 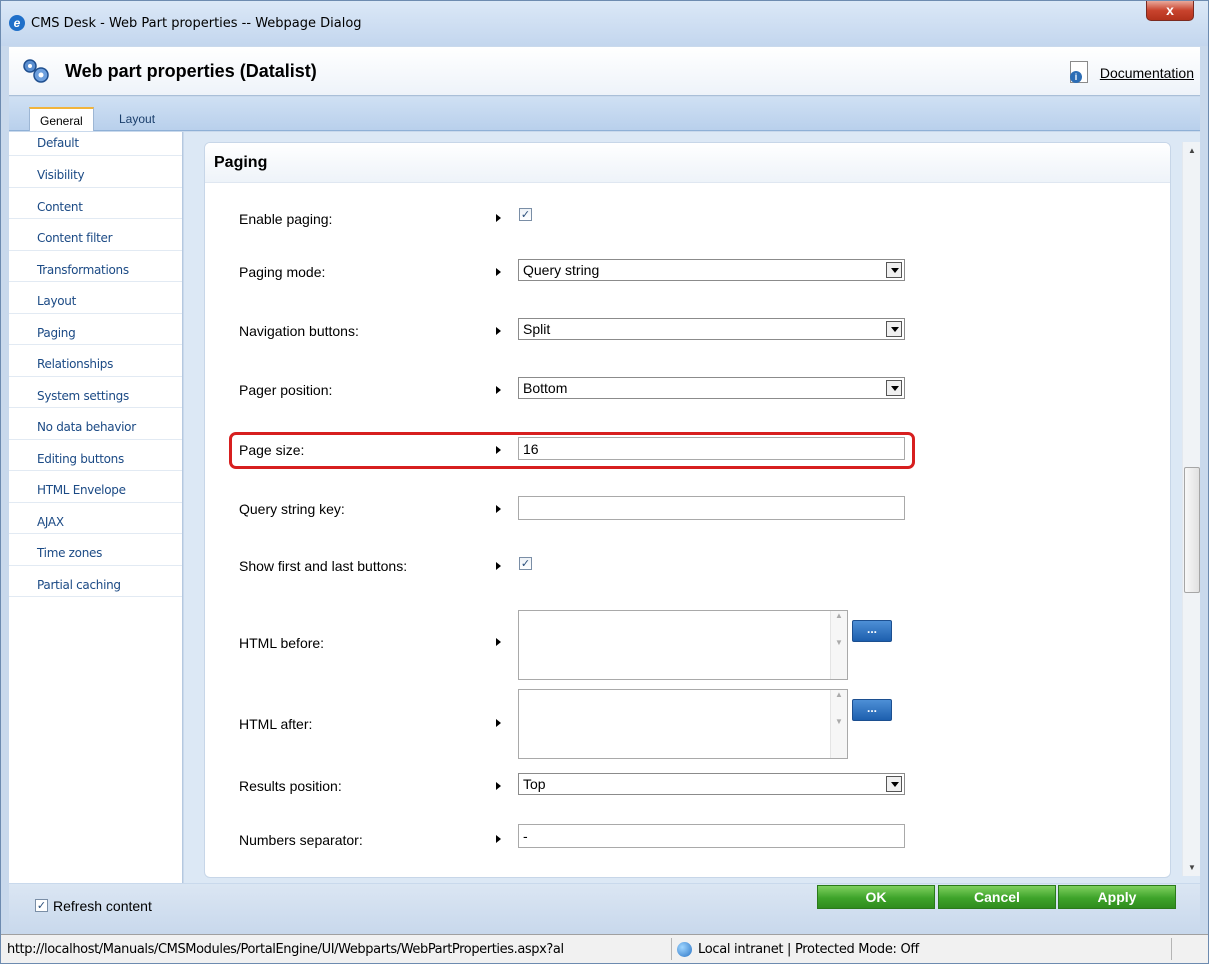 I want to click on enable-paging-checkbox: ✓, so click(x=525, y=214).